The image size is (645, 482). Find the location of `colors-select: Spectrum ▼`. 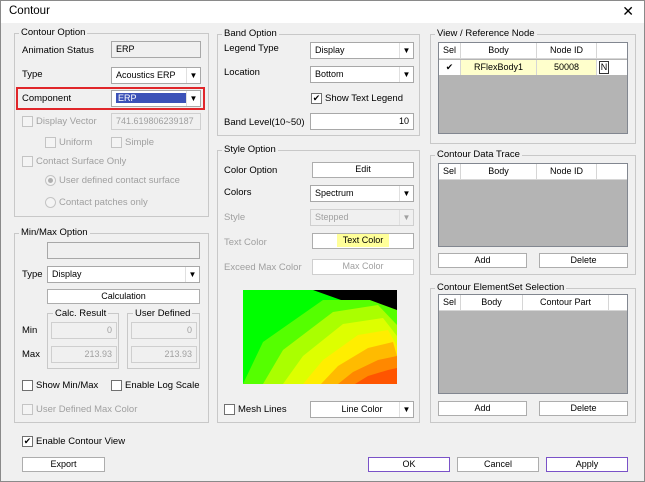

colors-select: Spectrum ▼ is located at coordinates (362, 193).